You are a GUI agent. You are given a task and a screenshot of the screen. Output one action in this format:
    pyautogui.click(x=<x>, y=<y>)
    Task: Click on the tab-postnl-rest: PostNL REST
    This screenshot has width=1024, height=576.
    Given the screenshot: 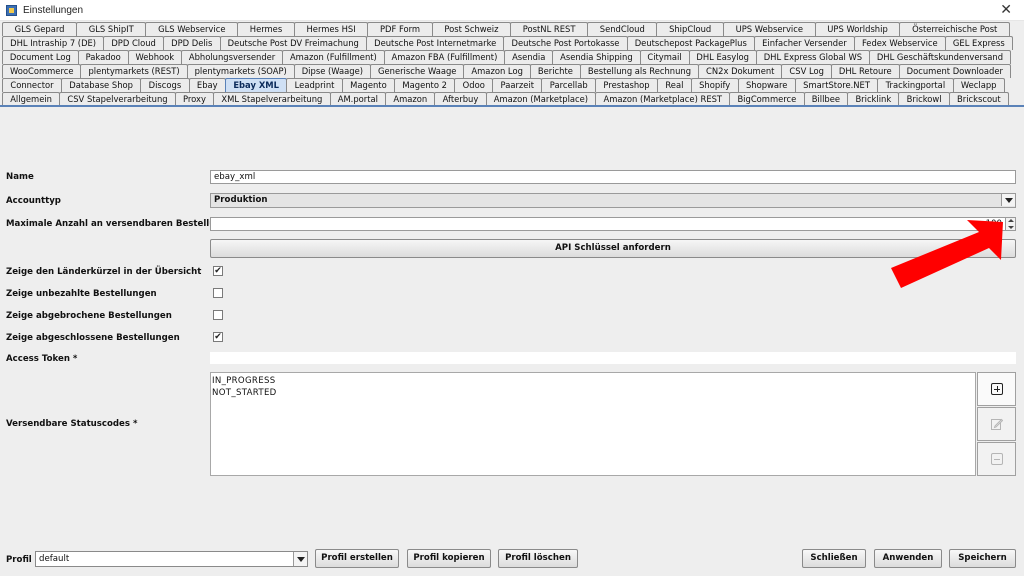 What is the action you would take?
    pyautogui.click(x=549, y=29)
    